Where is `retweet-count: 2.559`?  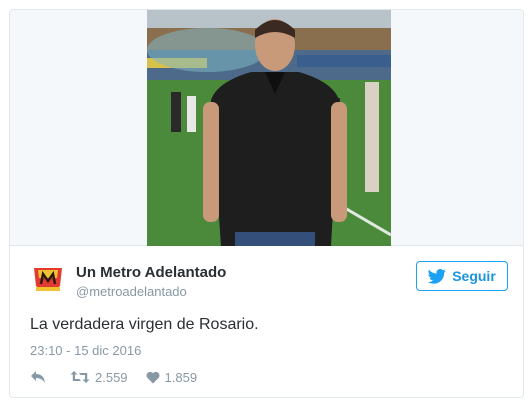 retweet-count: 2.559 is located at coordinates (111, 377).